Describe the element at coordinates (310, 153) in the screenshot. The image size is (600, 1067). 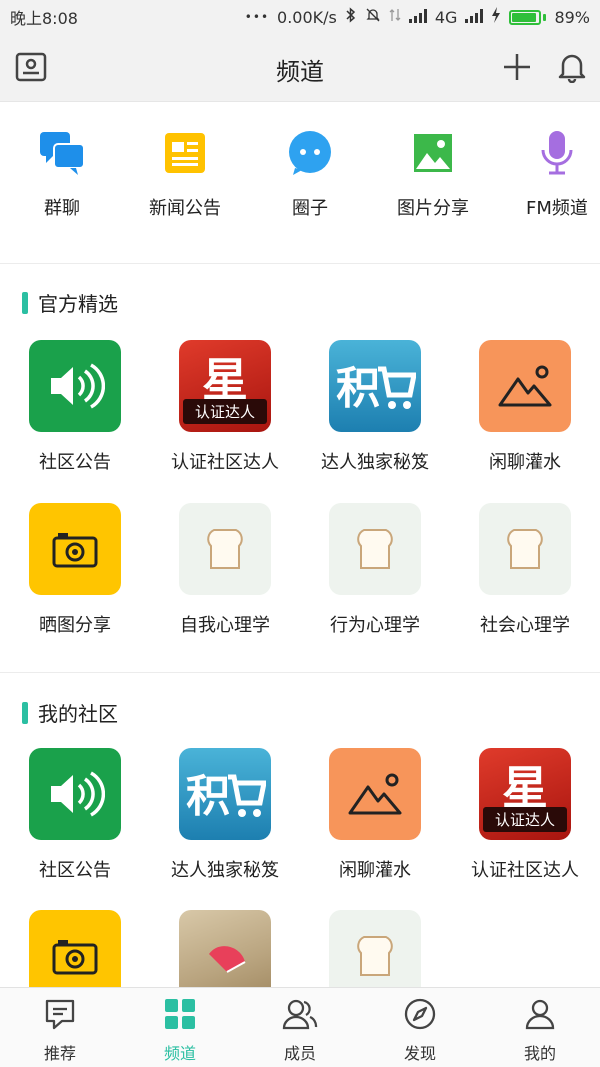
I see `circle-chat-icon` at that location.